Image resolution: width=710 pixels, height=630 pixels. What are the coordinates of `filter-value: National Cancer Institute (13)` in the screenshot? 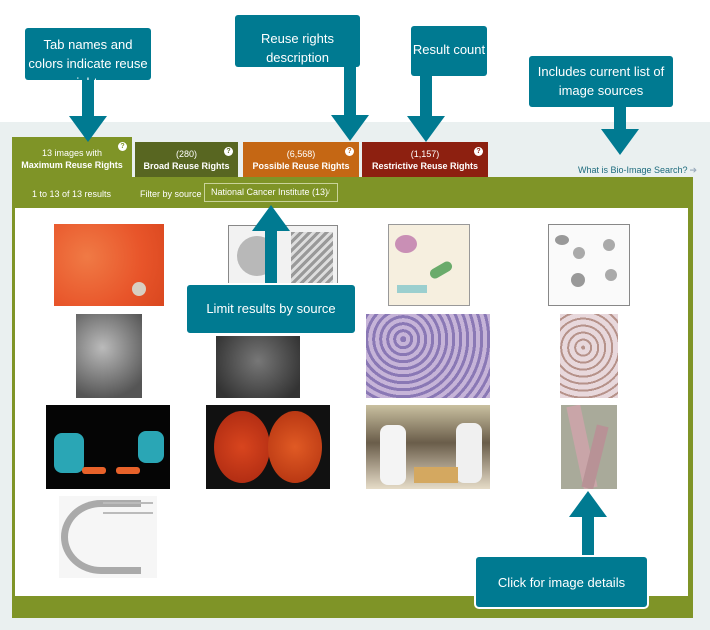 It's located at (270, 192).